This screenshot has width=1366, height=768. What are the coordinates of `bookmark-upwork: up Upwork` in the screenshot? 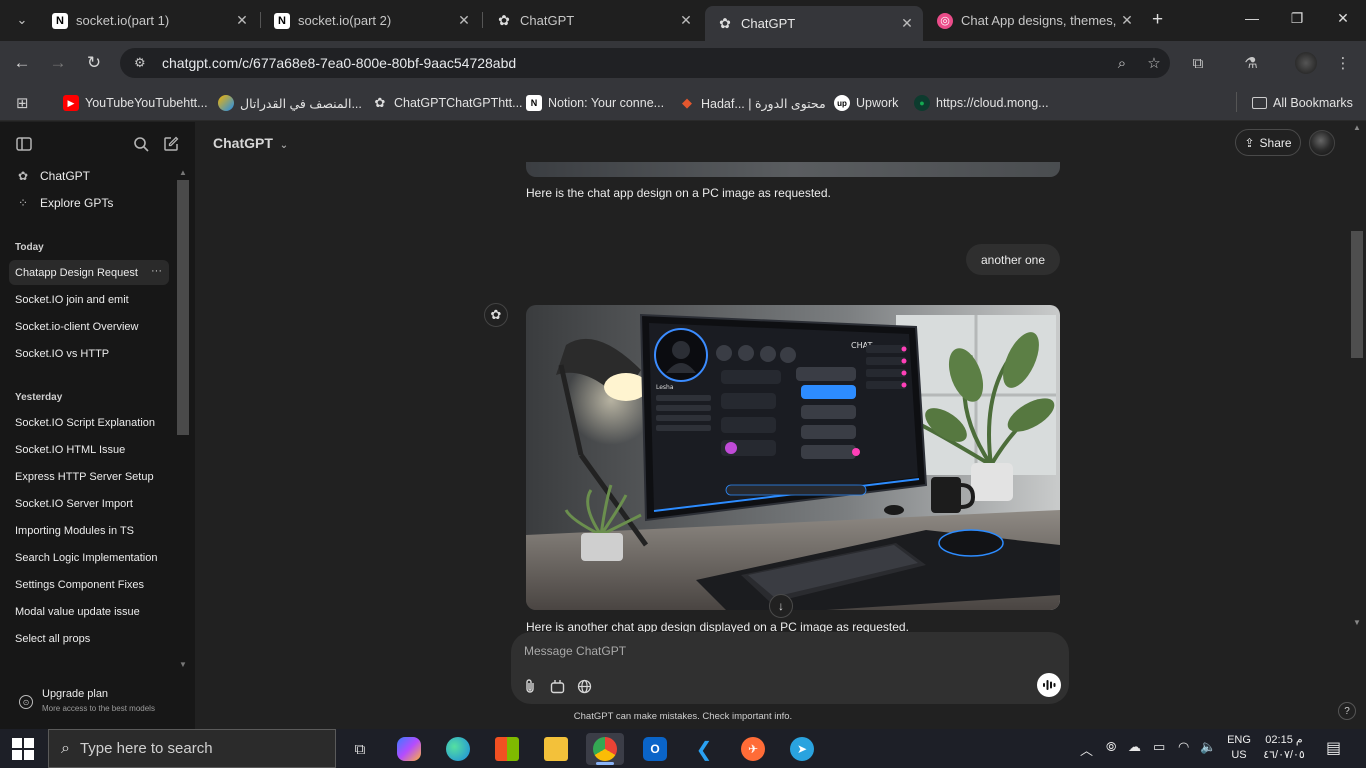 It's located at (866, 103).